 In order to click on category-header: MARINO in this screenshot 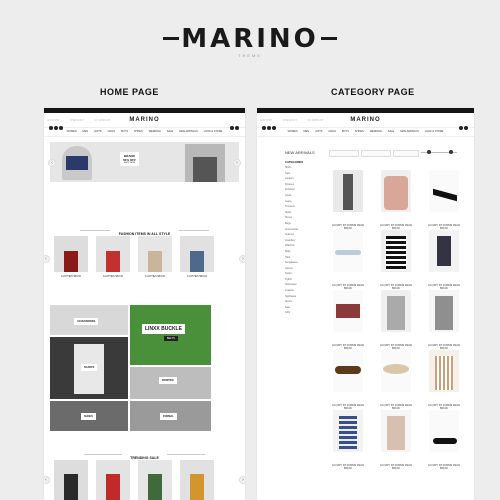, I will do `click(365, 121)`.